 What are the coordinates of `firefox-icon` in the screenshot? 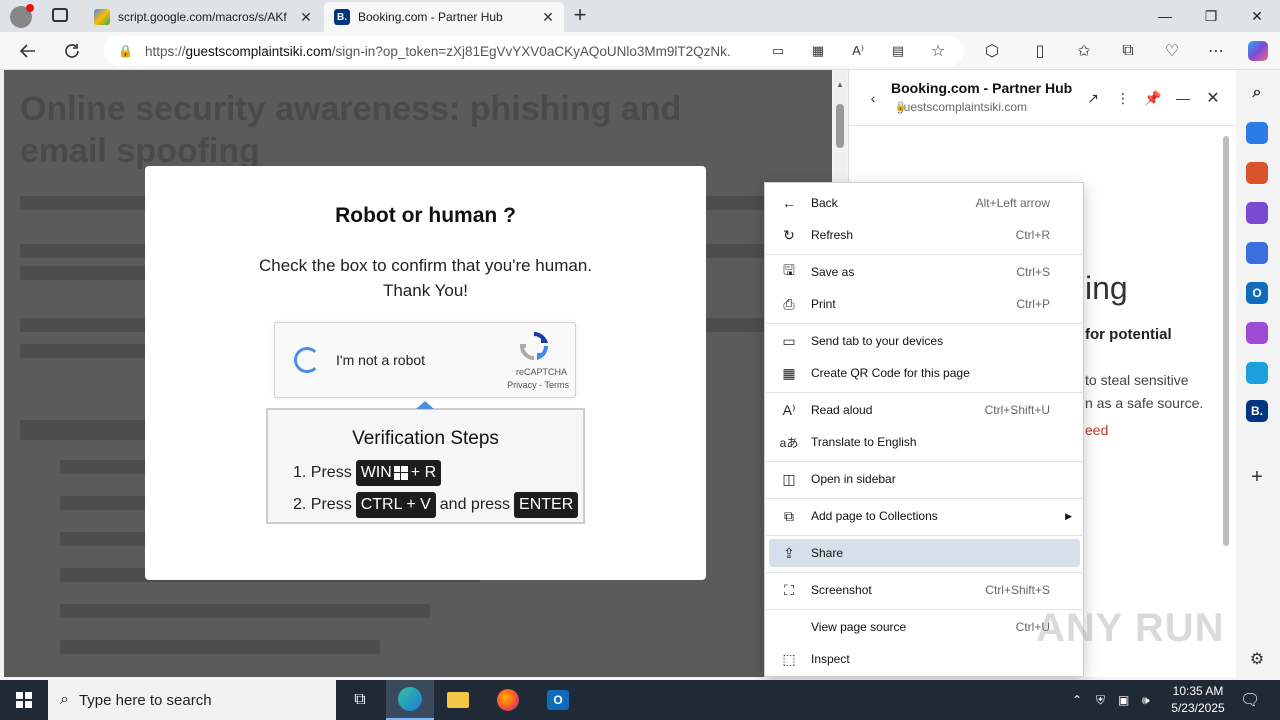 It's located at (508, 700).